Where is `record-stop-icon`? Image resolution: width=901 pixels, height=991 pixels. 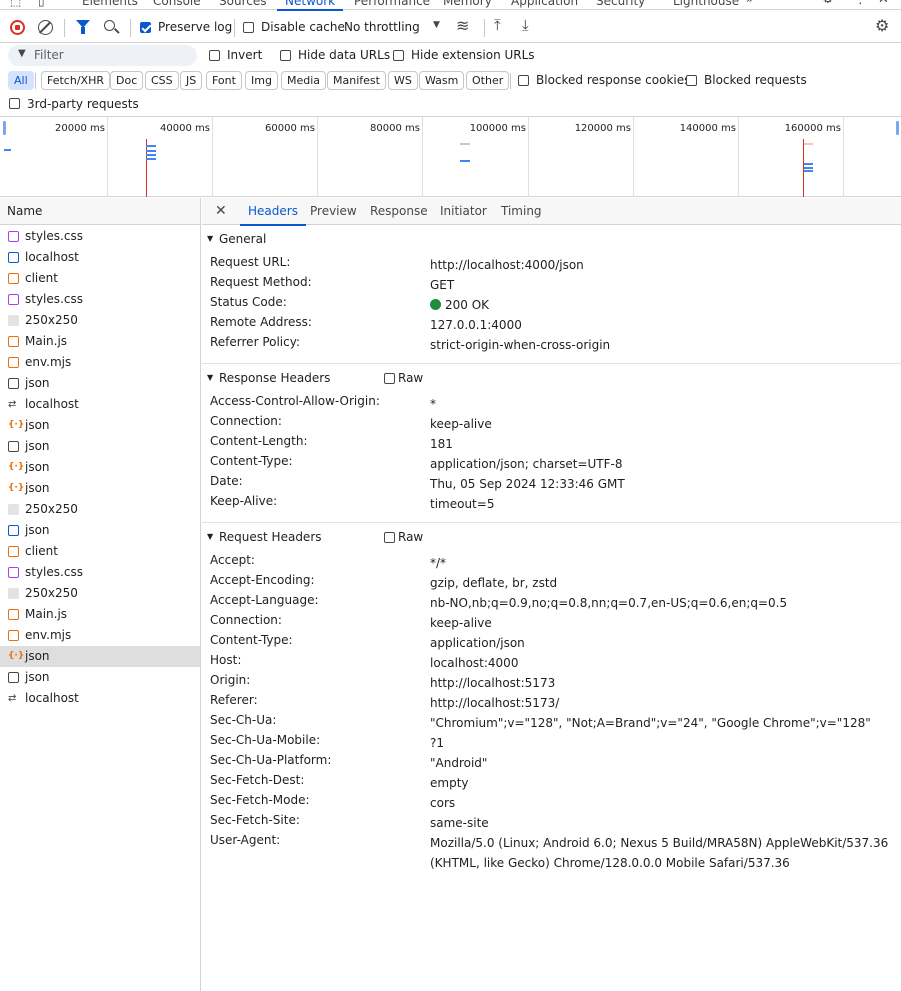 record-stop-icon is located at coordinates (17, 27).